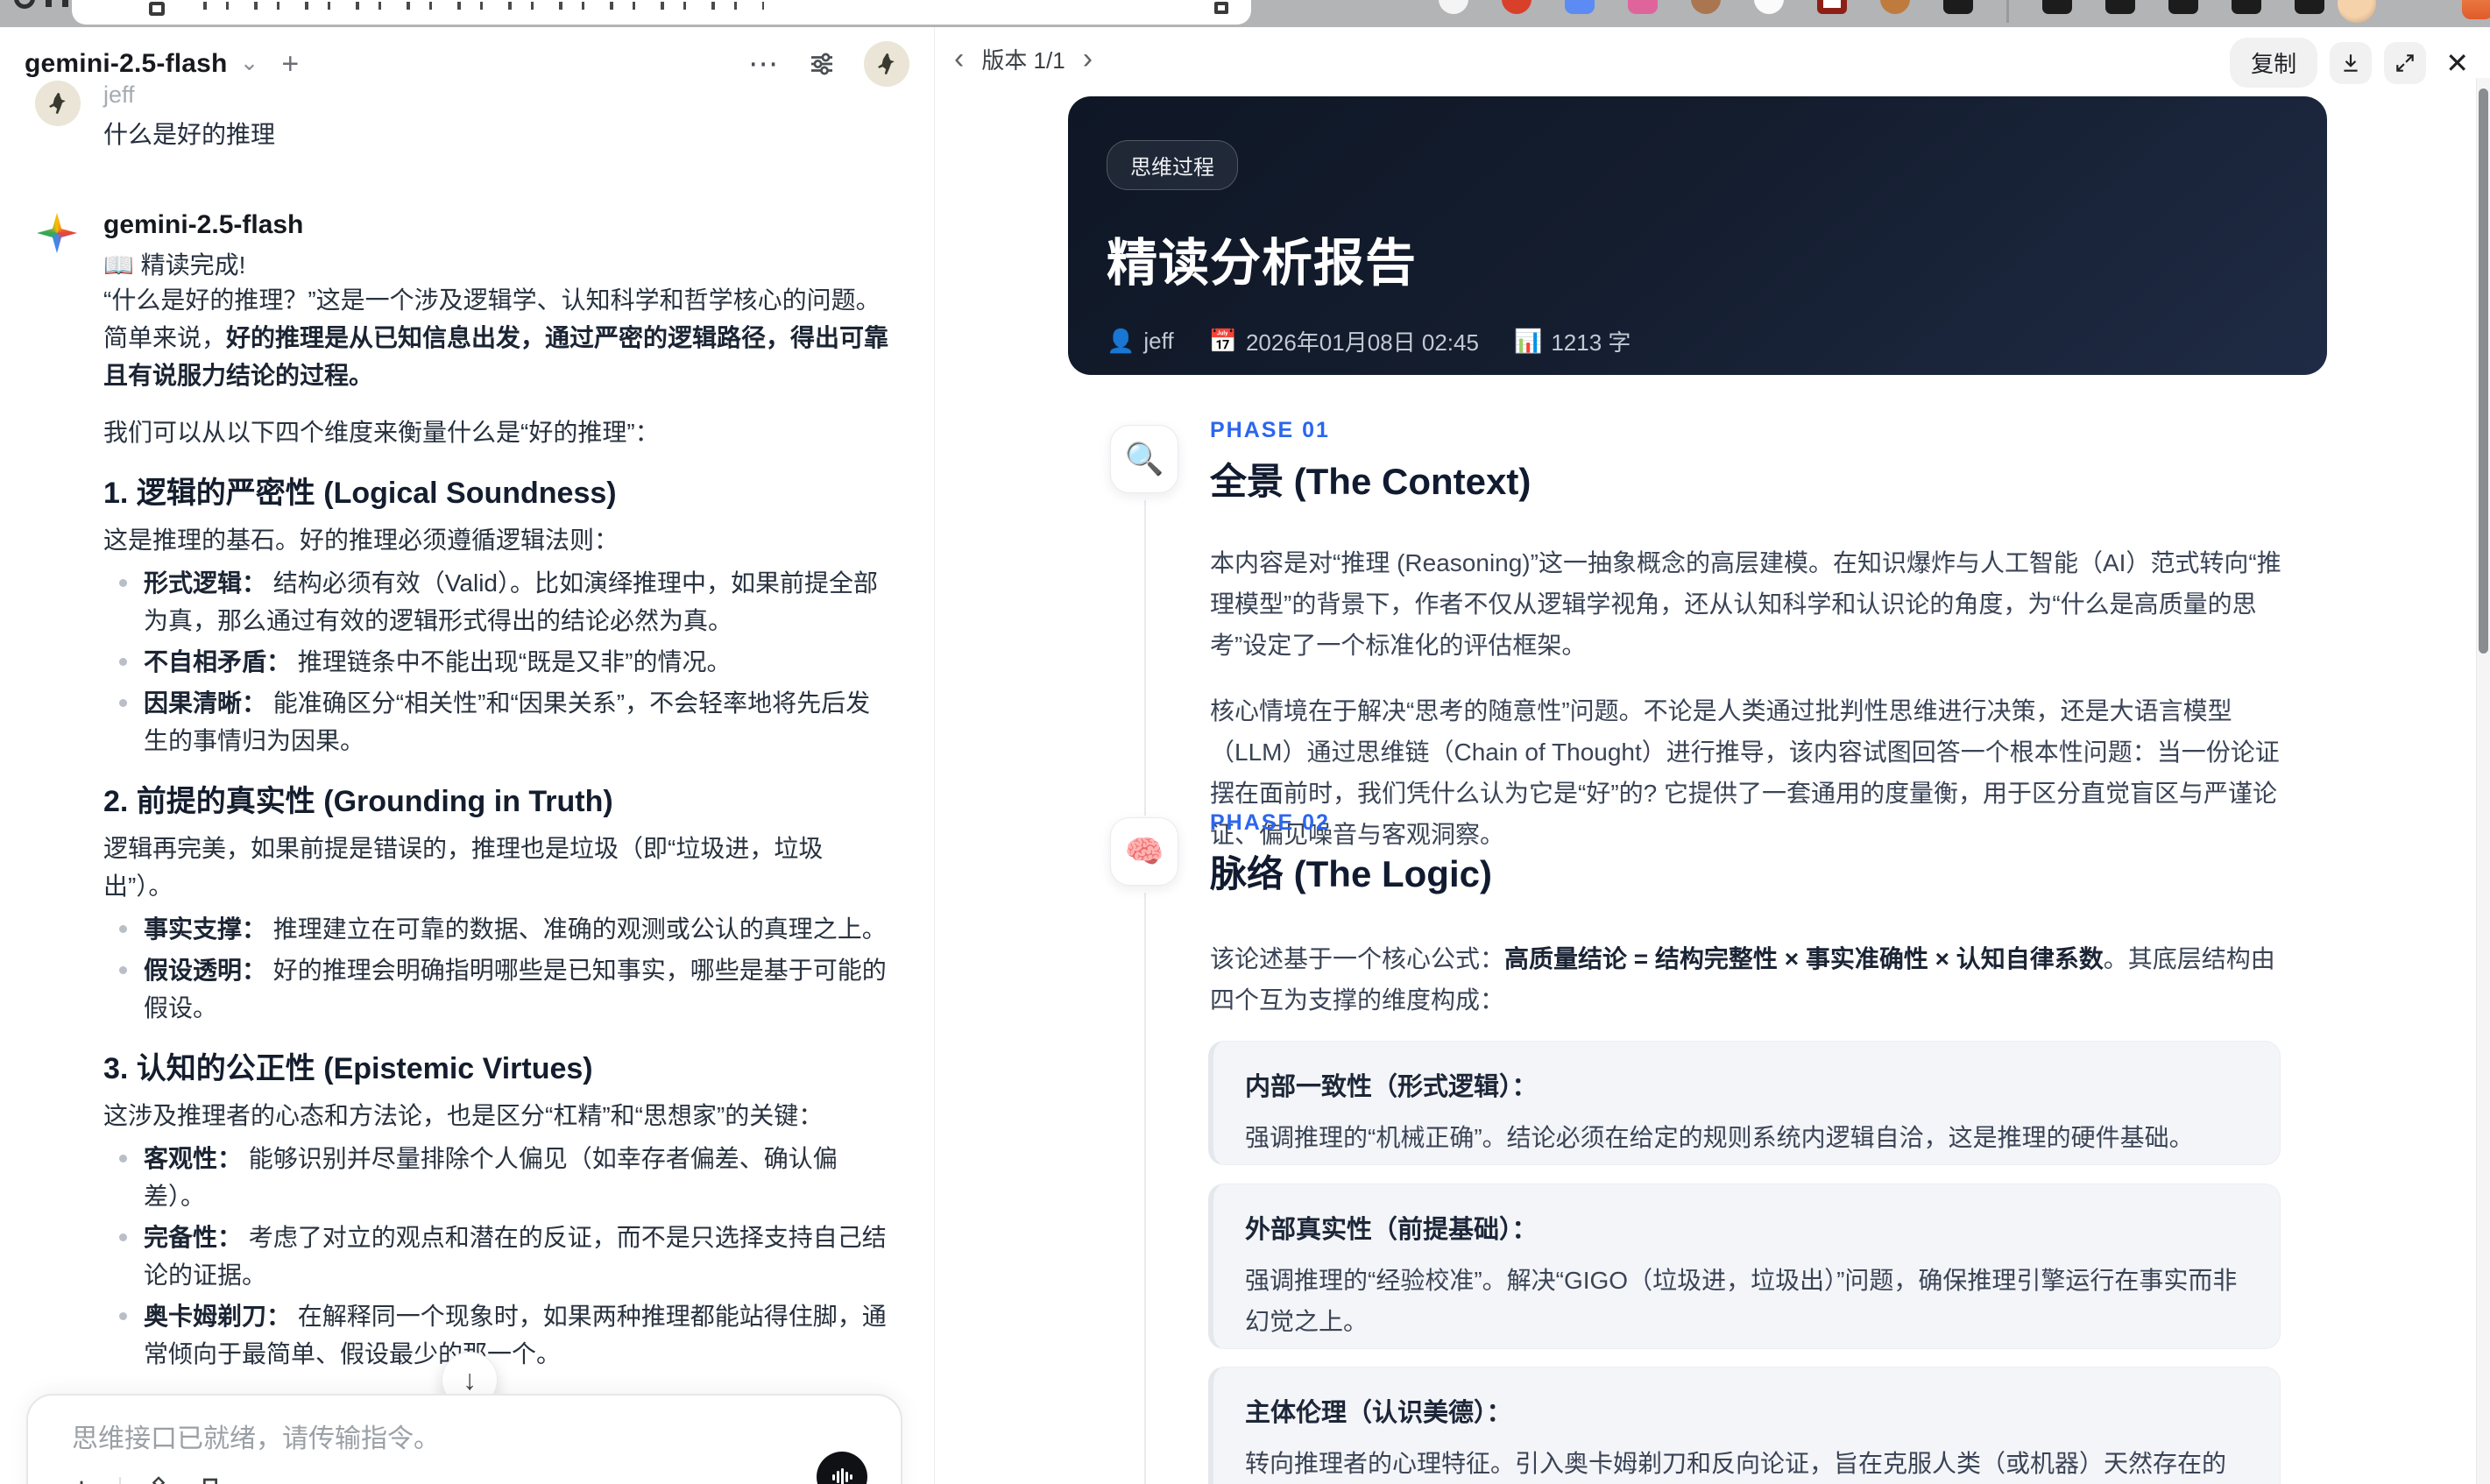 Image resolution: width=2490 pixels, height=1484 pixels. I want to click on card-title: 主体伦理（认识美德）：, so click(1378, 1413).